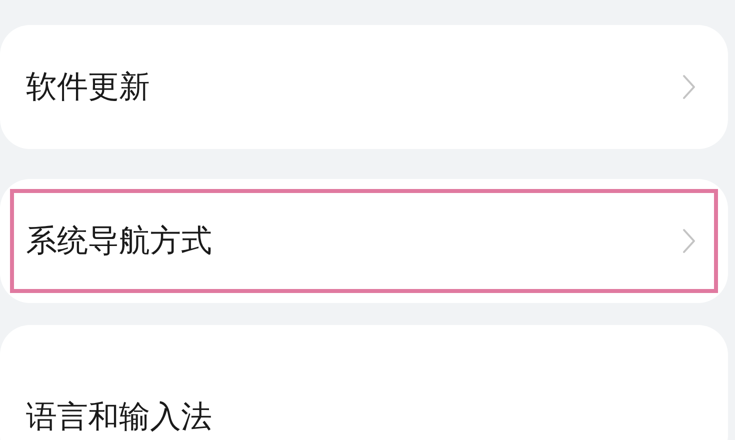 The height and width of the screenshot is (440, 735). I want to click on item-label: 软件更新, so click(88, 87).